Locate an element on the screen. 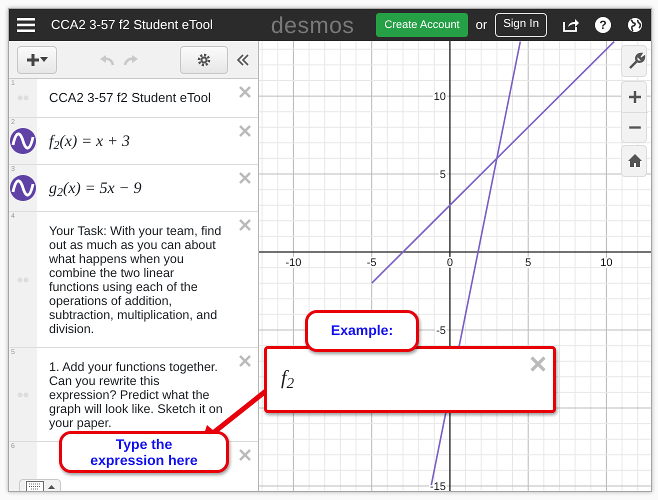 This screenshot has height=500, width=658. note-text: Your Task: With your team, find out as much as you can about what happens when you combine the two linear functions using each of the operations of addition, subtraction, multiplication, and division. is located at coordinates (135, 280).